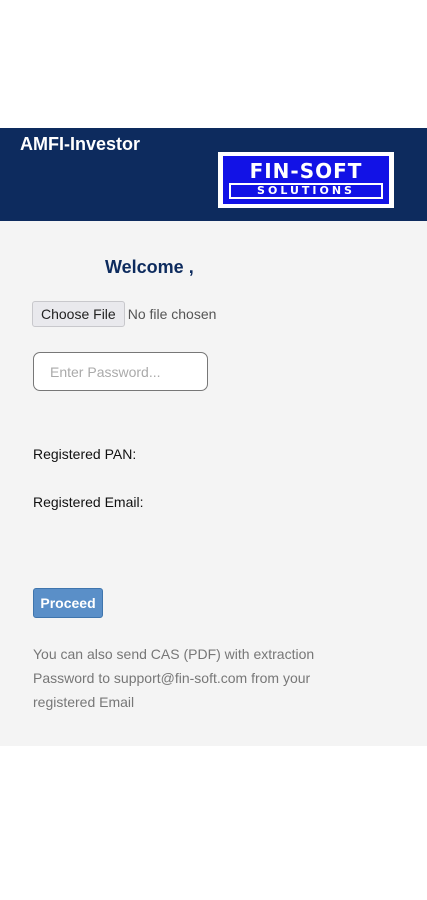 The image size is (427, 900). I want to click on app-header: AMFI-Investor FIN-SOFT SOLUTIONS, so click(213, 174).